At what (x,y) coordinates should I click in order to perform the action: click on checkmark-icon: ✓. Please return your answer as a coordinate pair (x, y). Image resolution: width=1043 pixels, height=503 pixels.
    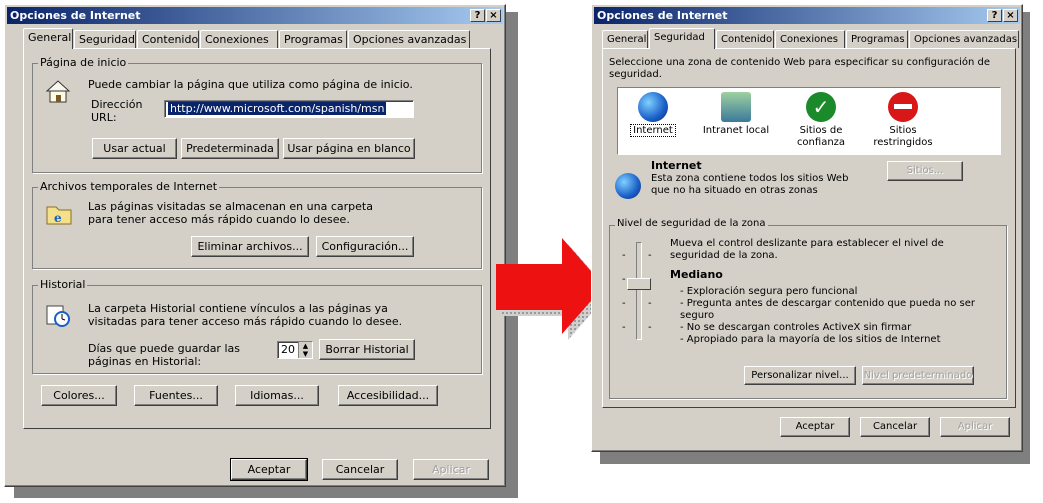
    Looking at the image, I should click on (821, 107).